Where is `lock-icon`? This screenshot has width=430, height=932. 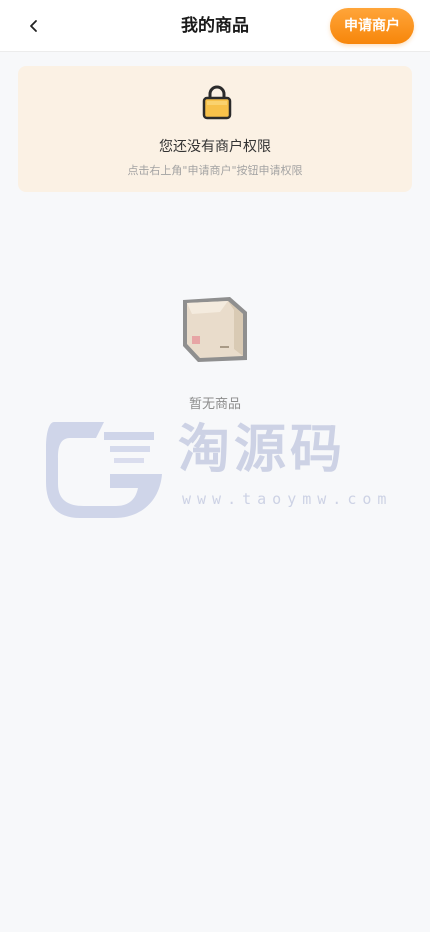
lock-icon is located at coordinates (217, 102).